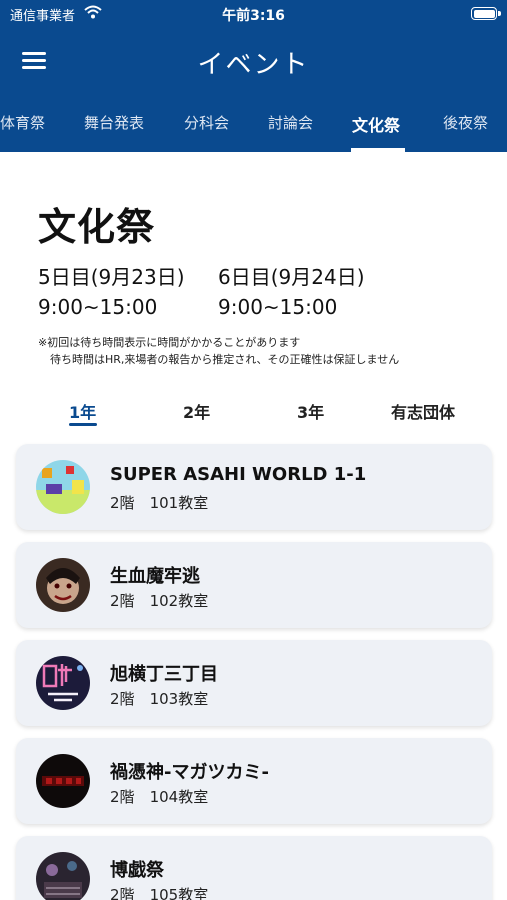 The height and width of the screenshot is (900, 507). What do you see at coordinates (290, 122) in the screenshot?
I see `tab-debate: 討論会` at bounding box center [290, 122].